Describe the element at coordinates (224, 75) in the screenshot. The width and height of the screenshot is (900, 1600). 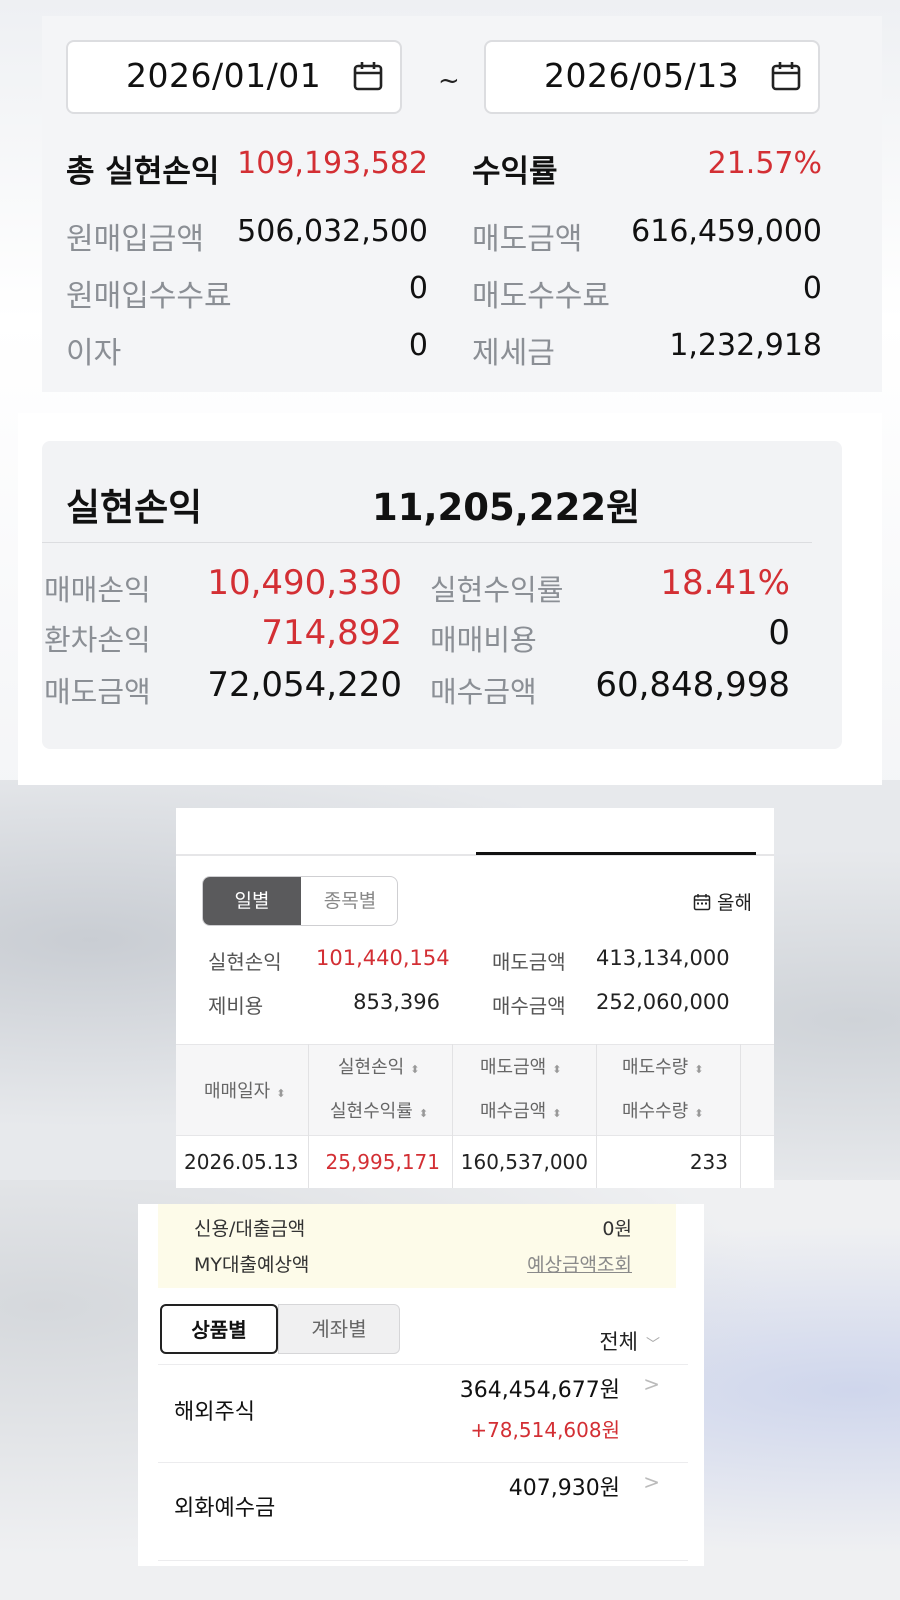
I see `start-date: 2026/01/01` at that location.